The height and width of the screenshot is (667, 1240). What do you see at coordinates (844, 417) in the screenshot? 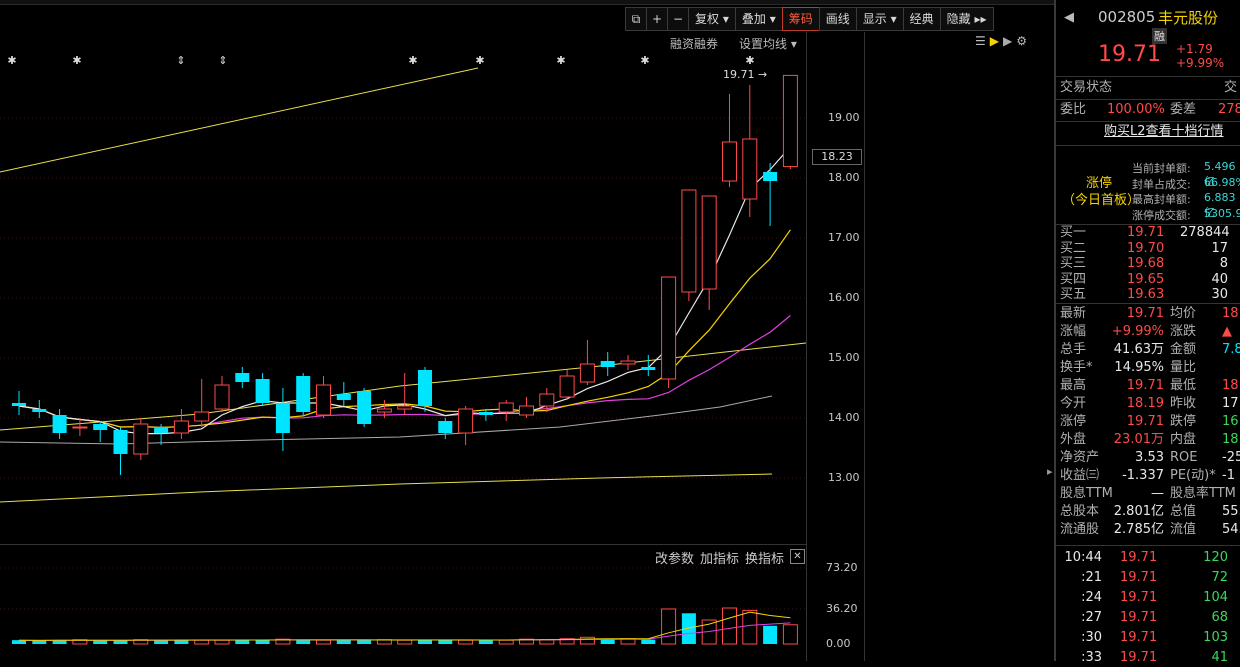
I see `price-tick-label: 14.00` at bounding box center [844, 417].